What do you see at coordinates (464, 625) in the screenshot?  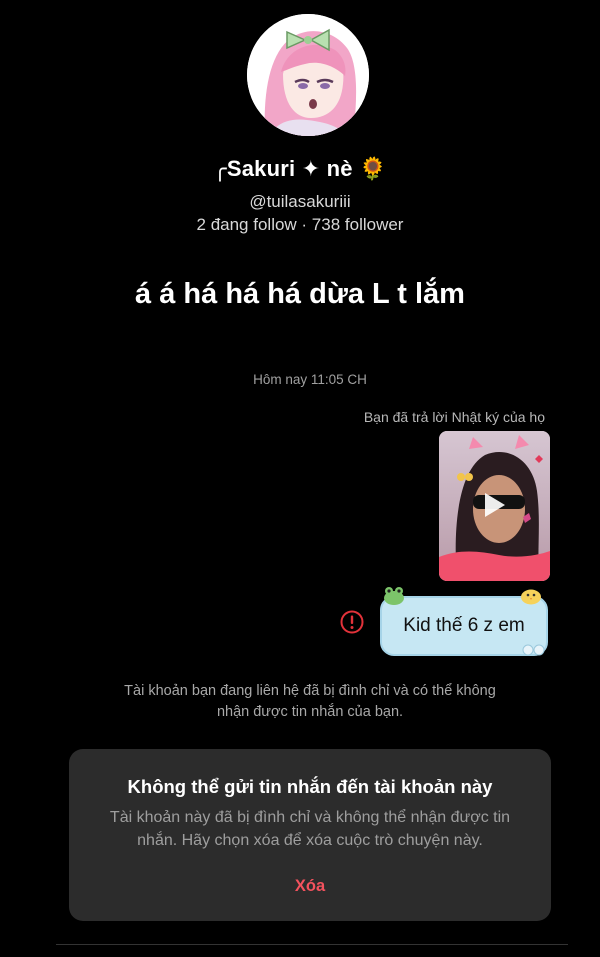 I see `message-text: Kid thế 6 z em` at bounding box center [464, 625].